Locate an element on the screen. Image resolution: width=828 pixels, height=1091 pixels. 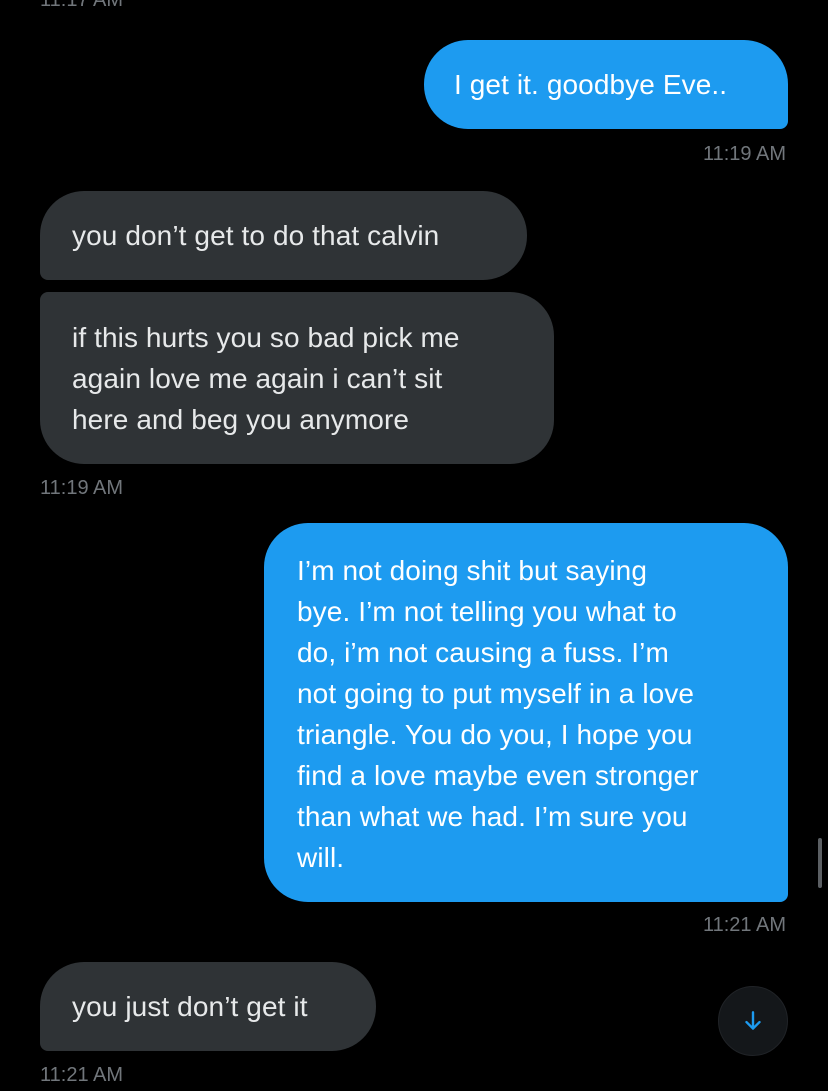
scroll-to-bottom-button is located at coordinates (753, 1021).